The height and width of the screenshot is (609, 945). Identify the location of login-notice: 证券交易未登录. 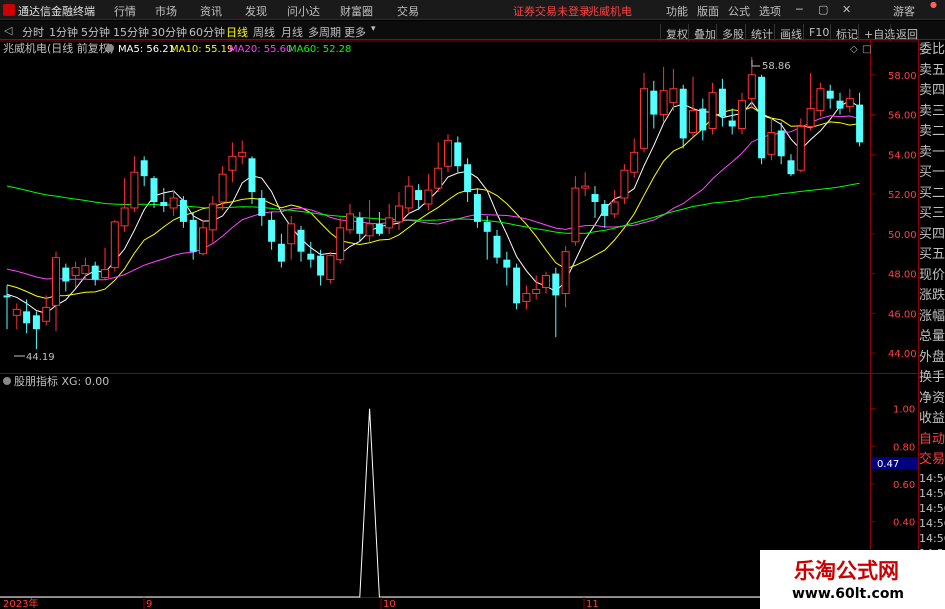
(551, 11).